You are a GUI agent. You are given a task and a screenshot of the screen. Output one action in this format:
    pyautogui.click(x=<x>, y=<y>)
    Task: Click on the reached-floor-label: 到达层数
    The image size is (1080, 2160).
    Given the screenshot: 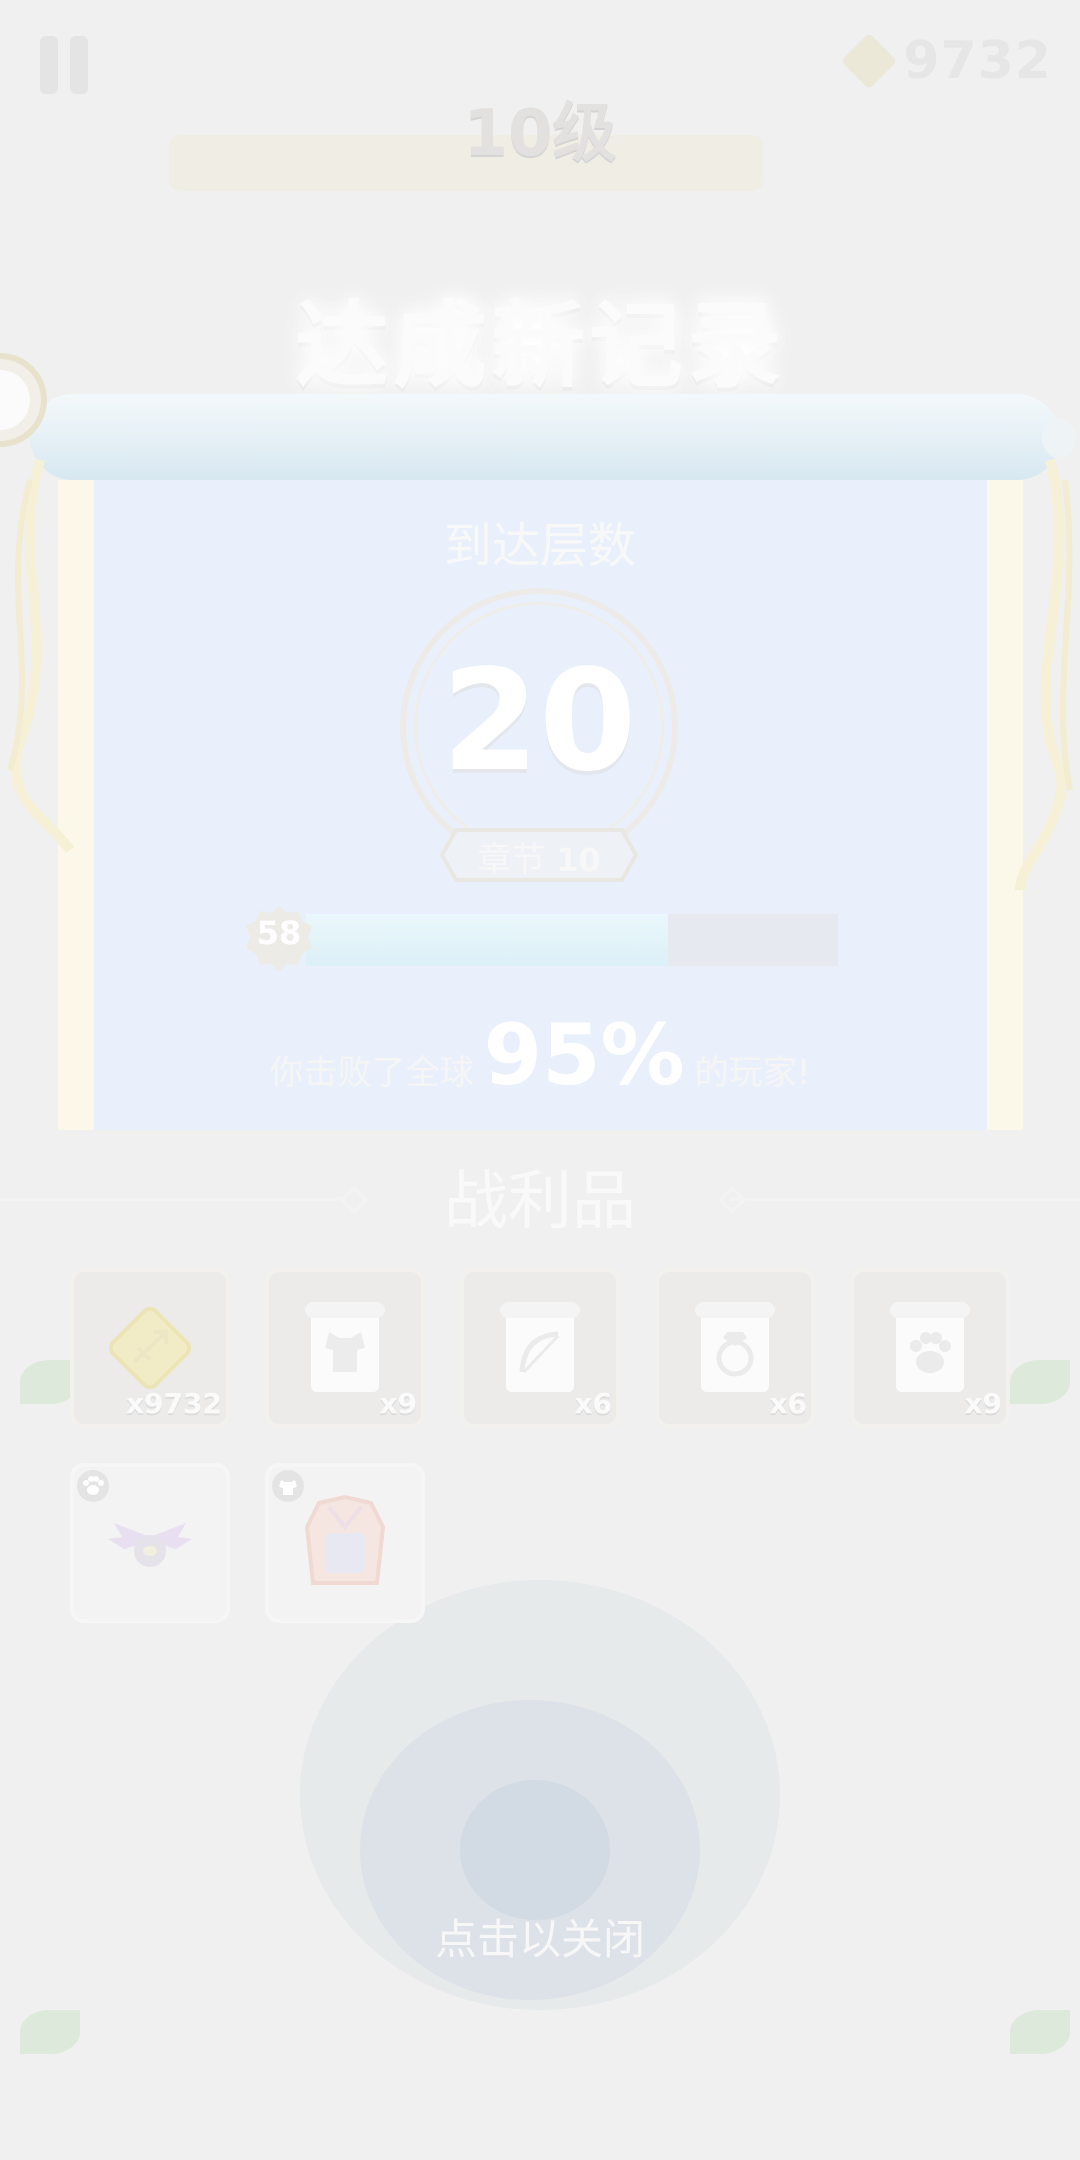 What is the action you would take?
    pyautogui.click(x=539, y=546)
    